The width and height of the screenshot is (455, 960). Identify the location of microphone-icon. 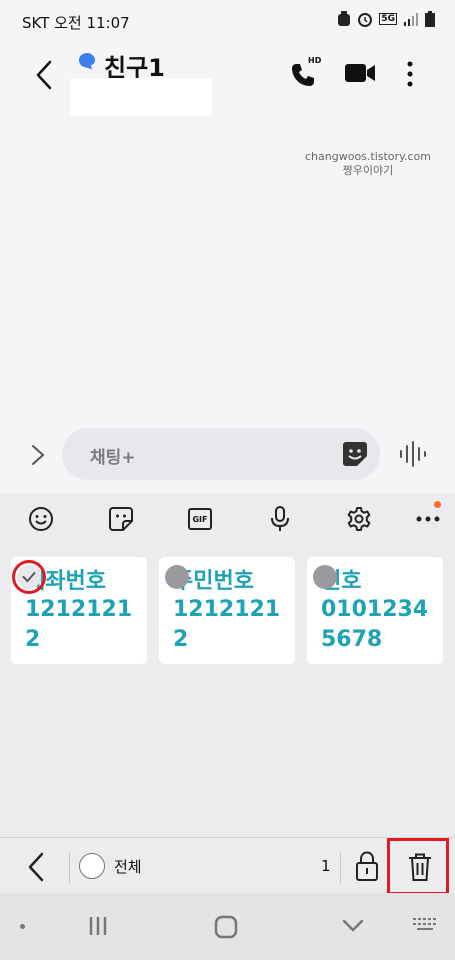
(280, 518).